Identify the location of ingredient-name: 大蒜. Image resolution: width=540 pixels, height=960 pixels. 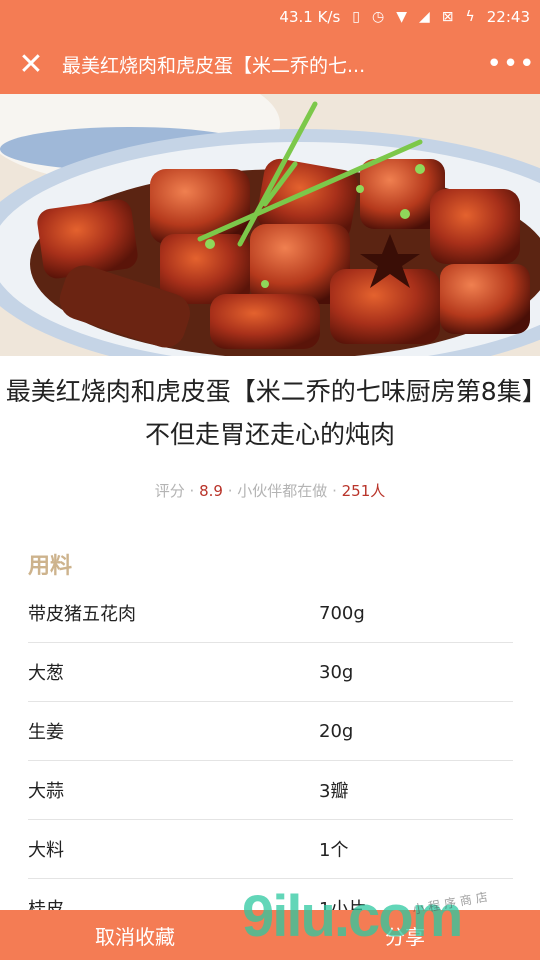
(46, 791).